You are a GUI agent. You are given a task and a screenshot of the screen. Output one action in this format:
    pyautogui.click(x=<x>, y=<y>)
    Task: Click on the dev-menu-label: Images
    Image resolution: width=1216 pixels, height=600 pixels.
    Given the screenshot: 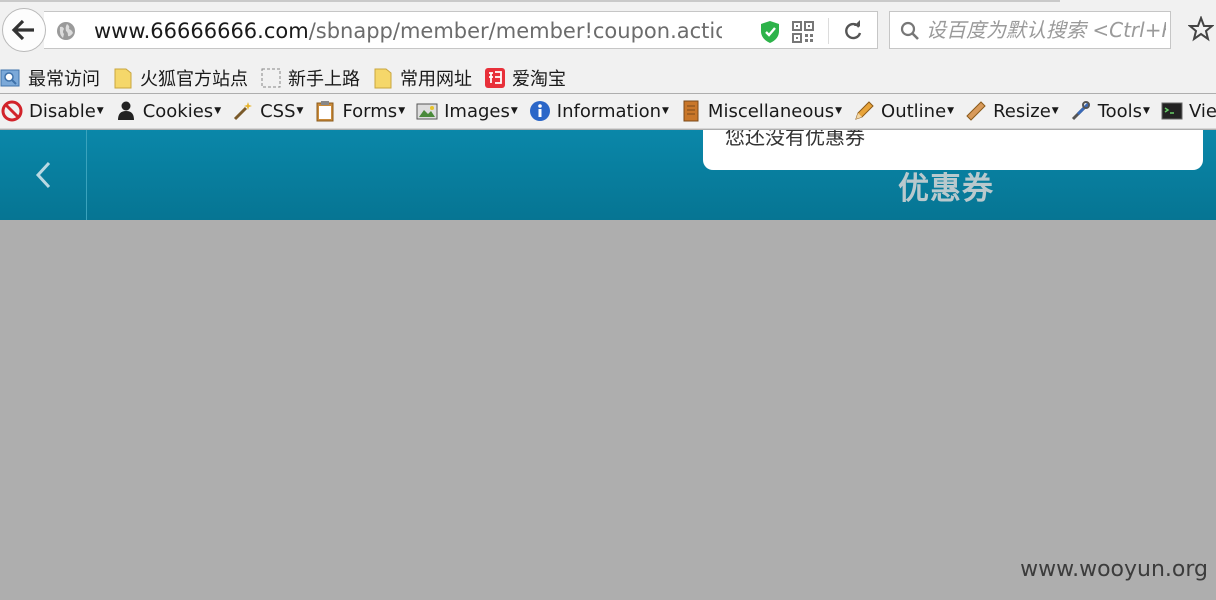 What is the action you would take?
    pyautogui.click(x=477, y=111)
    